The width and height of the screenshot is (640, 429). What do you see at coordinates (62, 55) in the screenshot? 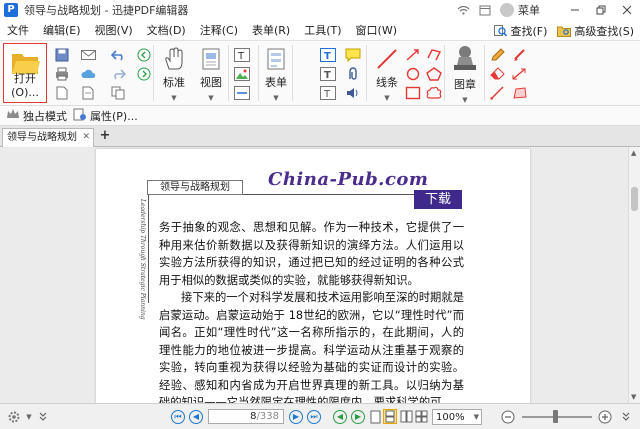
I see `save-icon` at bounding box center [62, 55].